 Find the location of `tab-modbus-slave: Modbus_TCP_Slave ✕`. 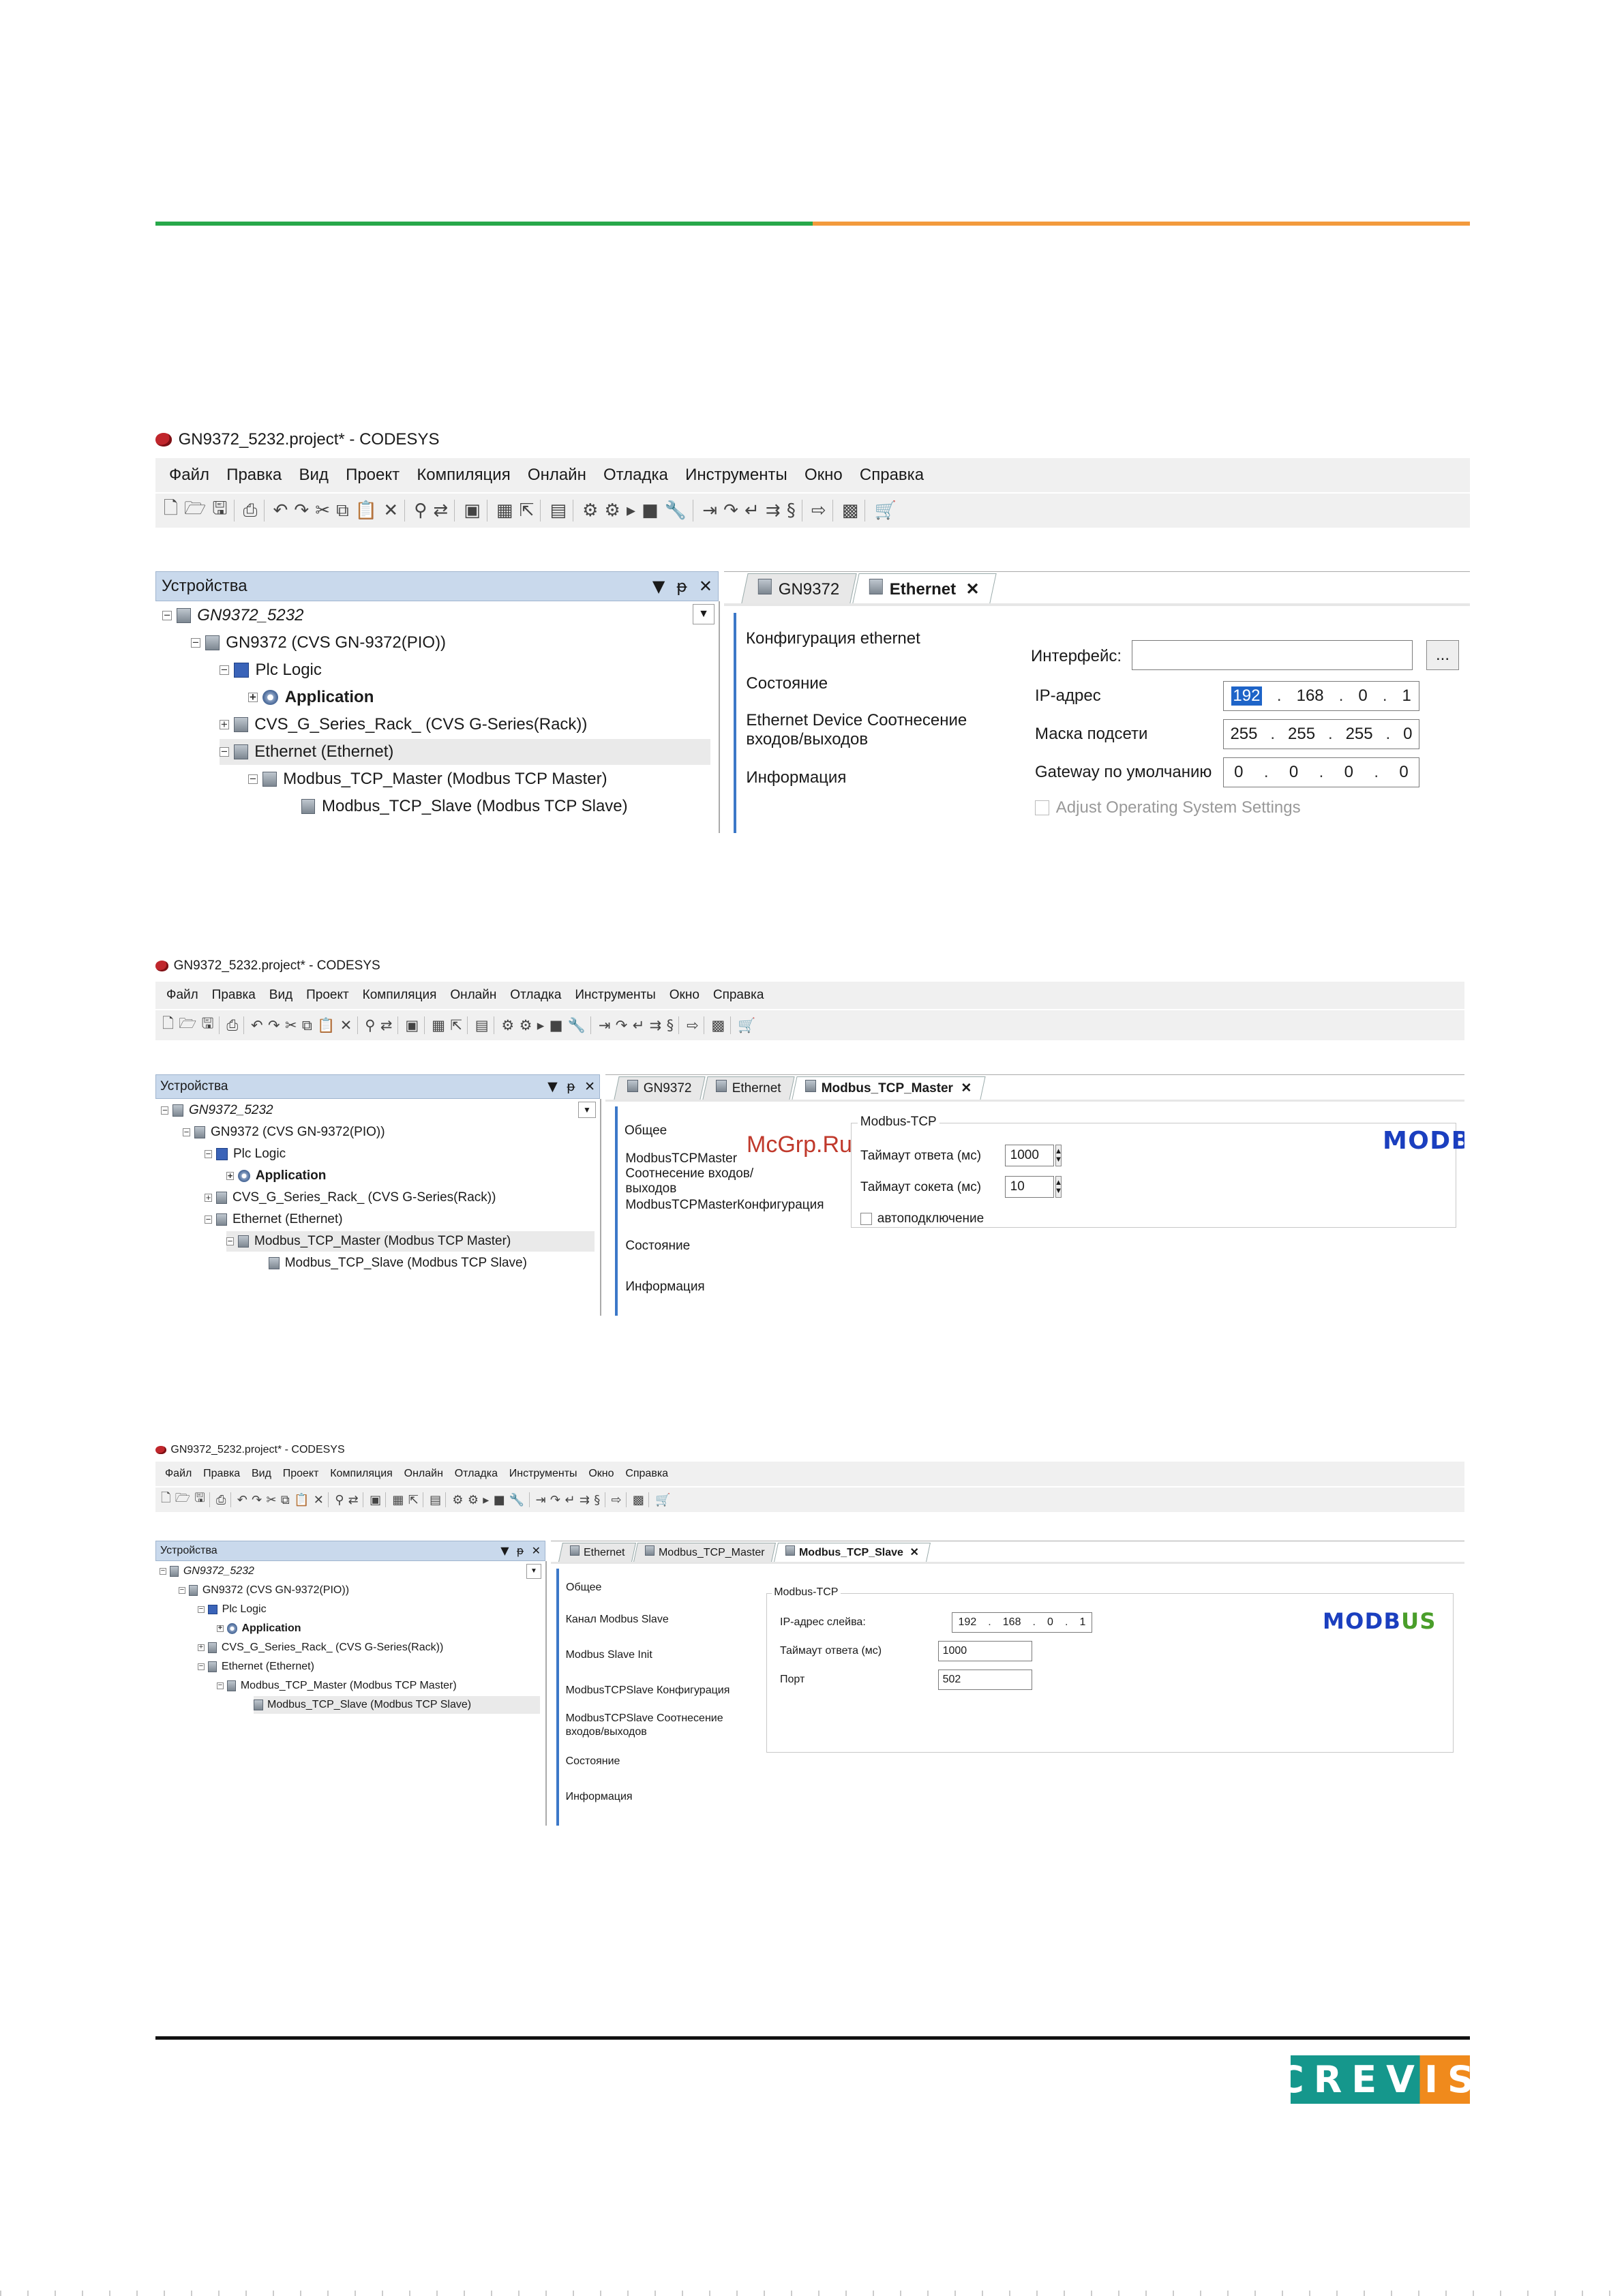

tab-modbus-slave: Modbus_TCP_Slave ✕ is located at coordinates (852, 1552).